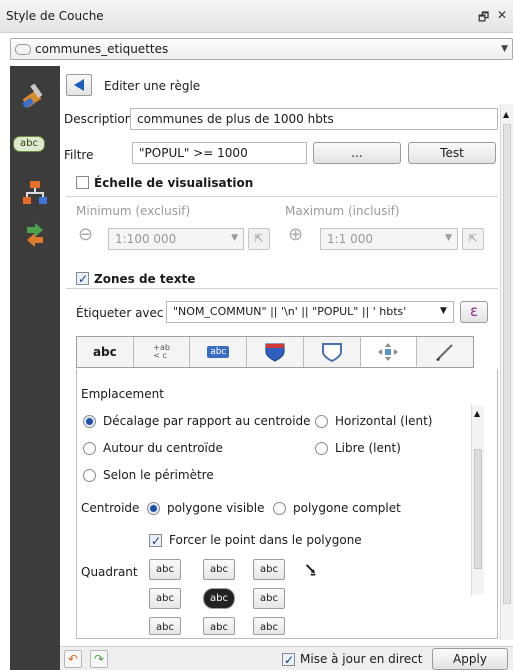 Image resolution: width=513 pixels, height=670 pixels. What do you see at coordinates (474, 312) in the screenshot?
I see `expression-button: ε` at bounding box center [474, 312].